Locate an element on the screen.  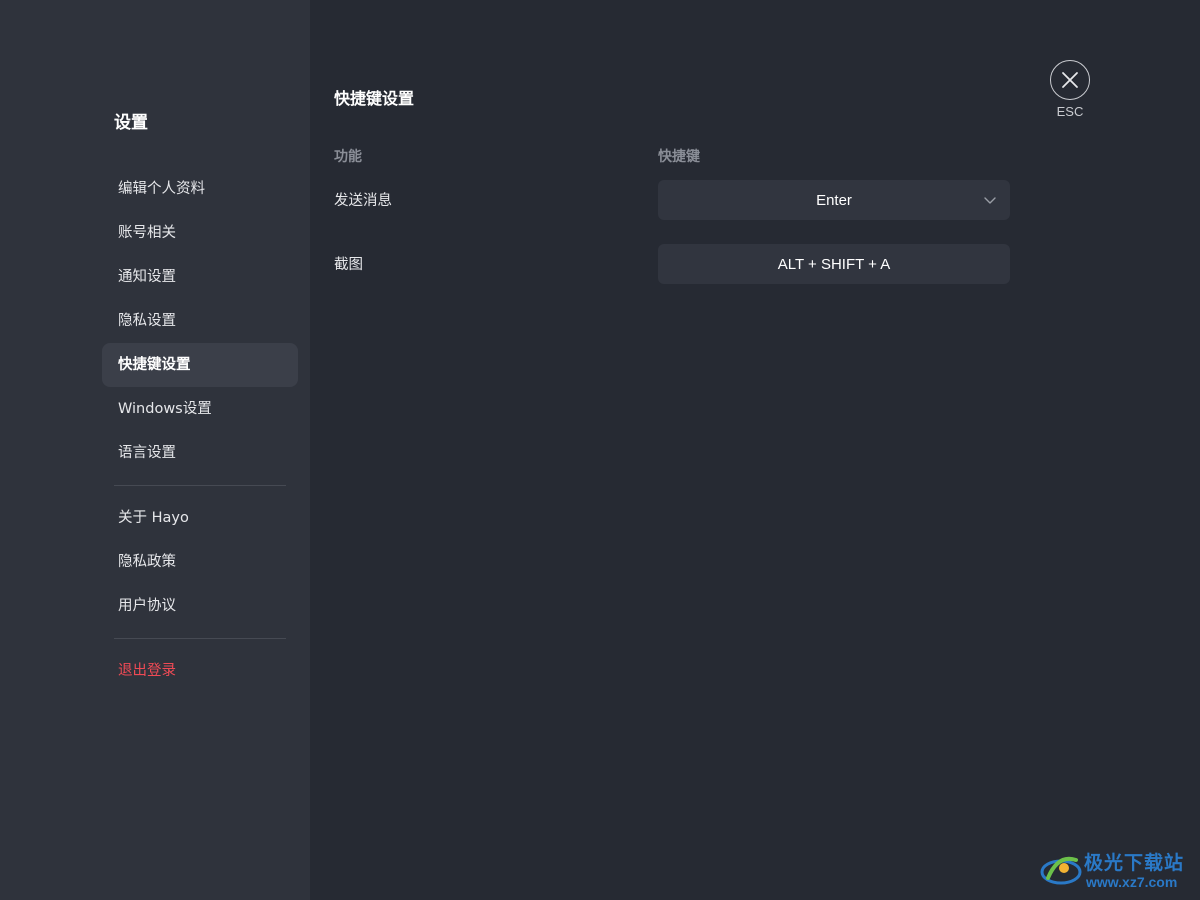
nav-item-privacy: 隐私设置 is located at coordinates (200, 321).